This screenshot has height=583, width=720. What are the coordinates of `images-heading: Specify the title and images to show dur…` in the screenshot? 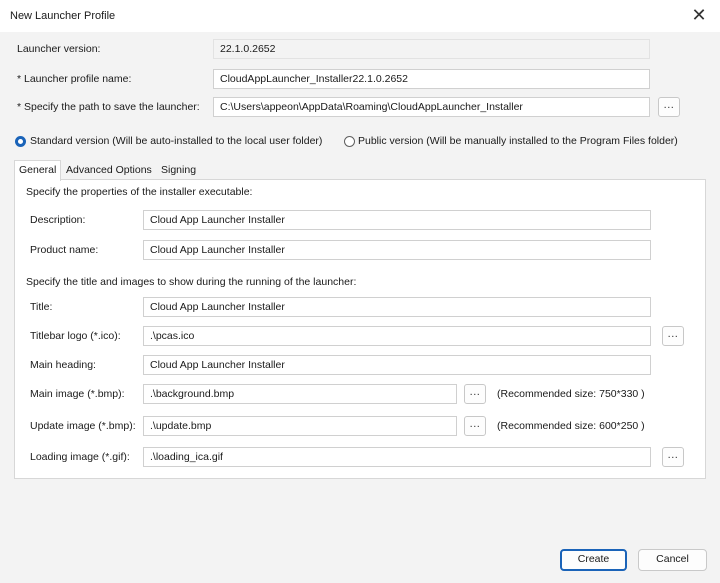 It's located at (191, 282).